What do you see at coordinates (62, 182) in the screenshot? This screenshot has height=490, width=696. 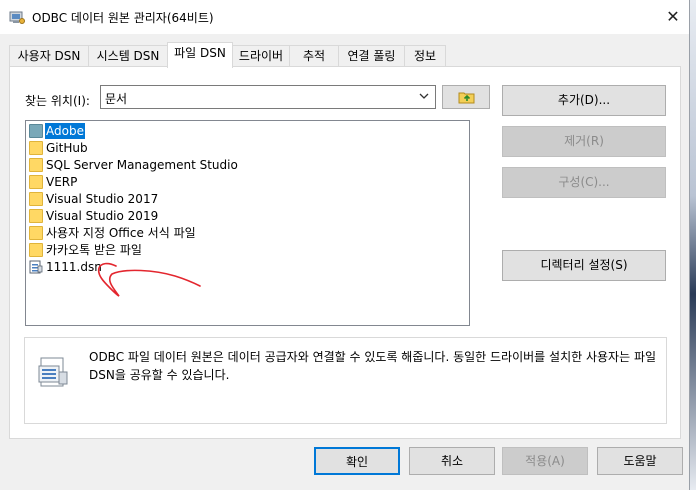 I see `list-item-label: VERP` at bounding box center [62, 182].